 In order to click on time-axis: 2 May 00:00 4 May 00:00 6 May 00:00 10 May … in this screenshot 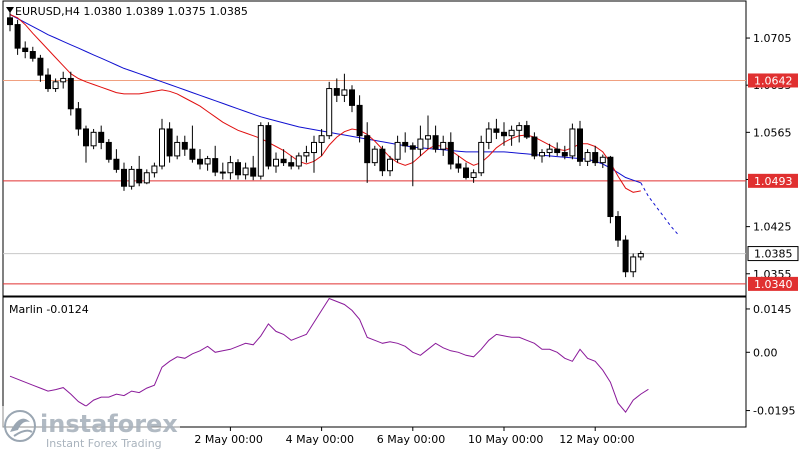, I will do `click(414, 436)`.